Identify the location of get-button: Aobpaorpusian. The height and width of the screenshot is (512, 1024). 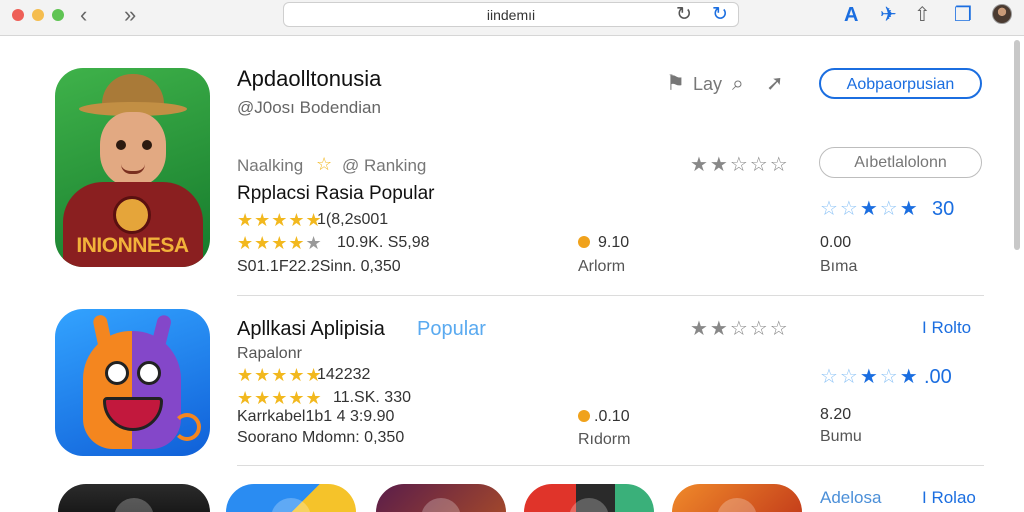
(900, 83).